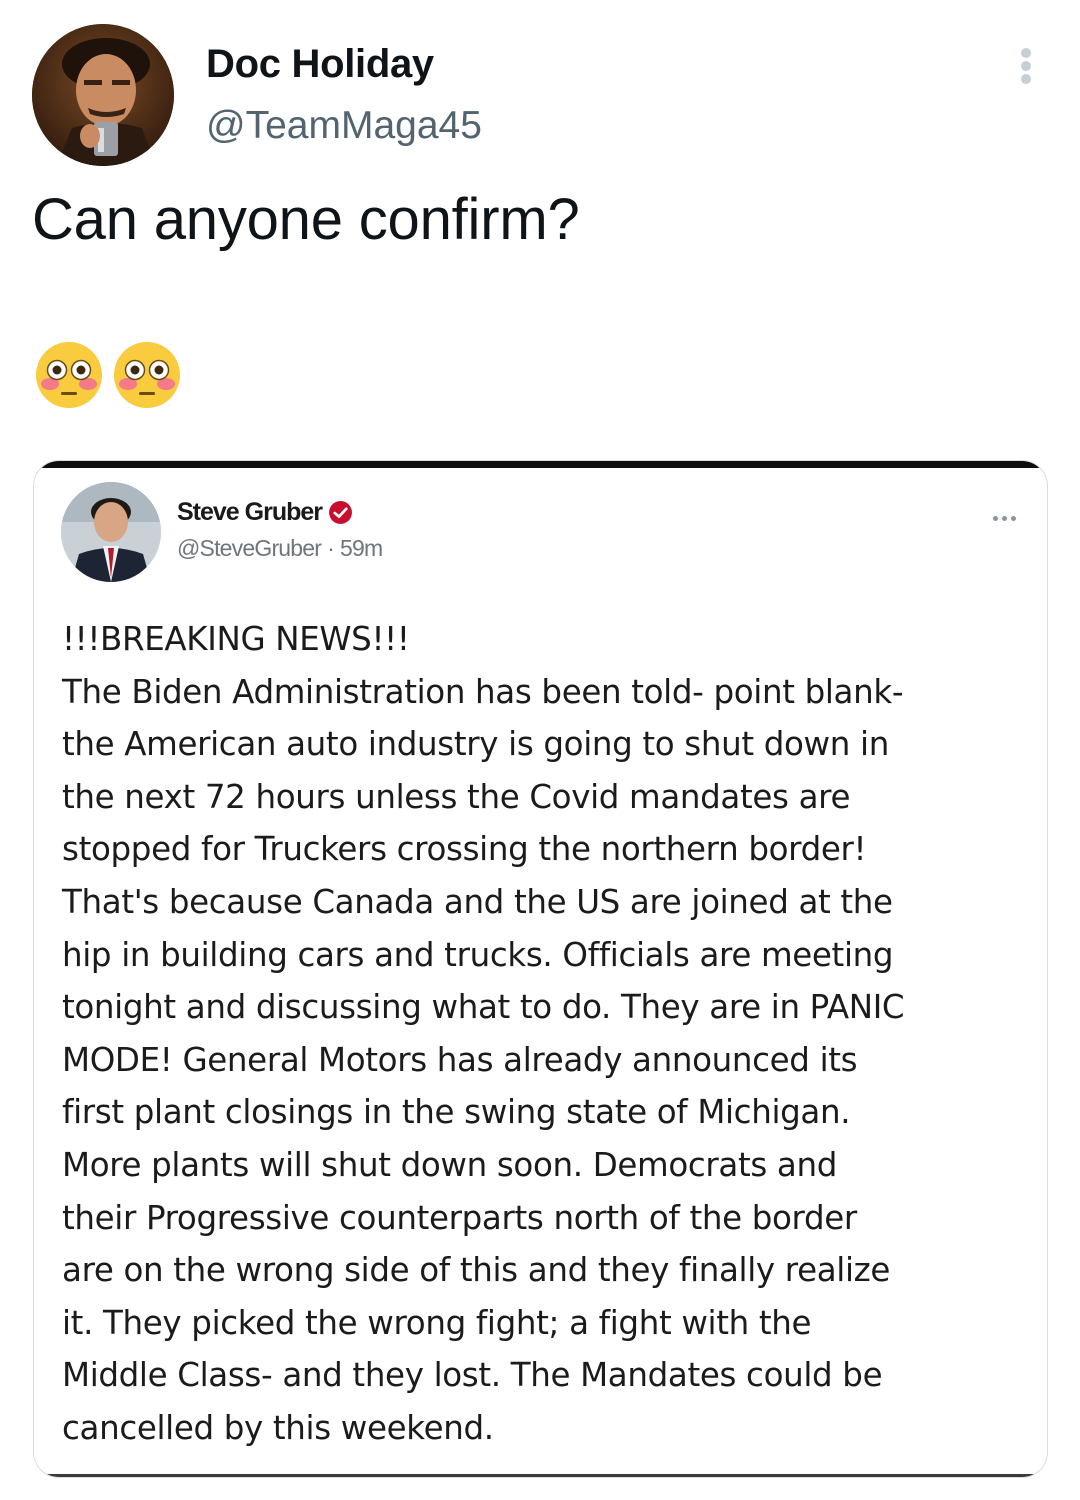 This screenshot has height=1500, width=1080. I want to click on verified-badge-icon, so click(340, 512).